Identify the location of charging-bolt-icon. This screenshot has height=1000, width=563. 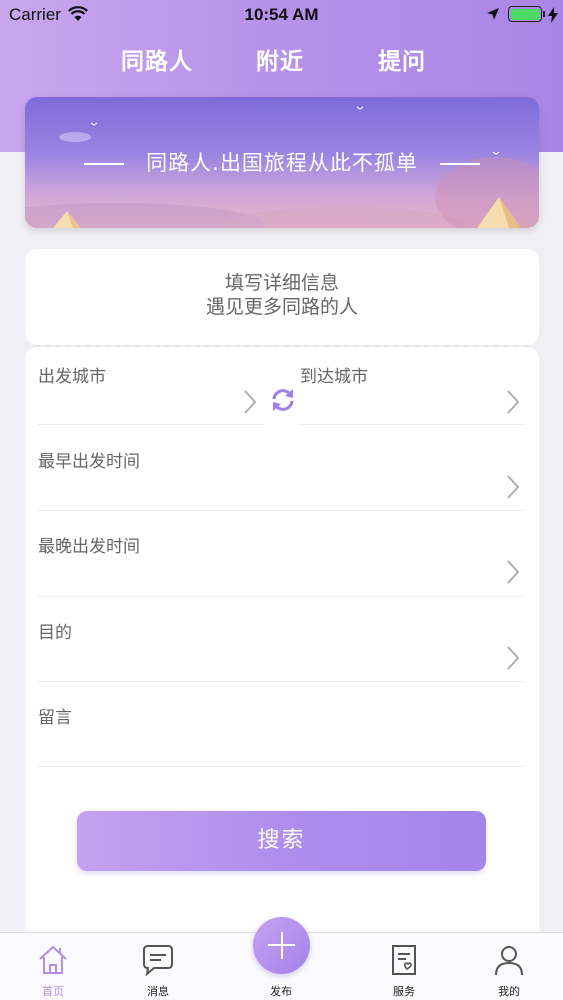
(553, 15).